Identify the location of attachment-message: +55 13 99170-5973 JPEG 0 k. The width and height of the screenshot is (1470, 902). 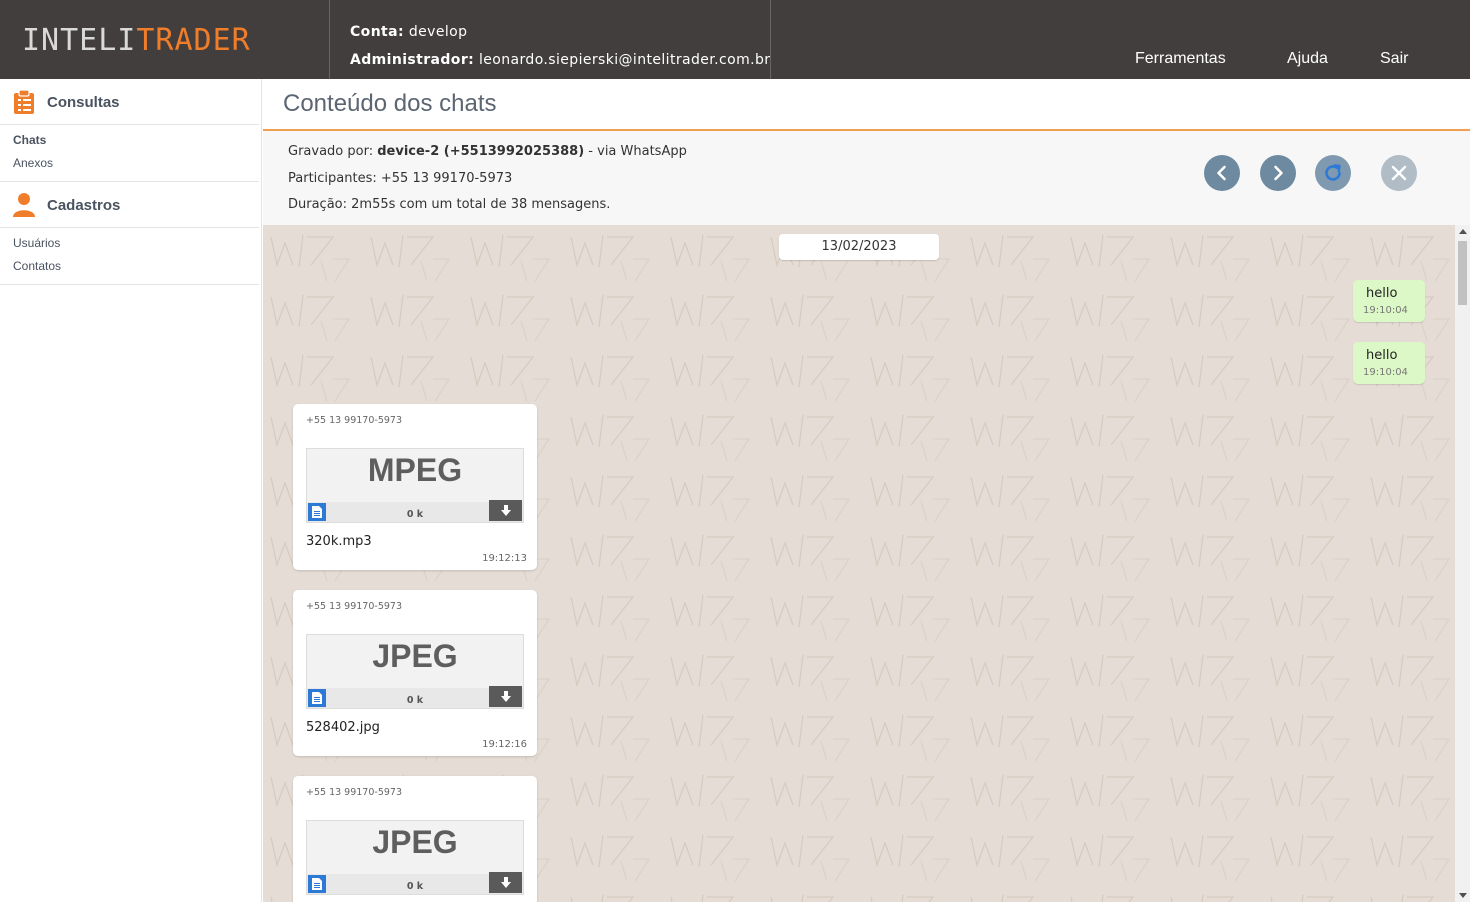
(415, 839).